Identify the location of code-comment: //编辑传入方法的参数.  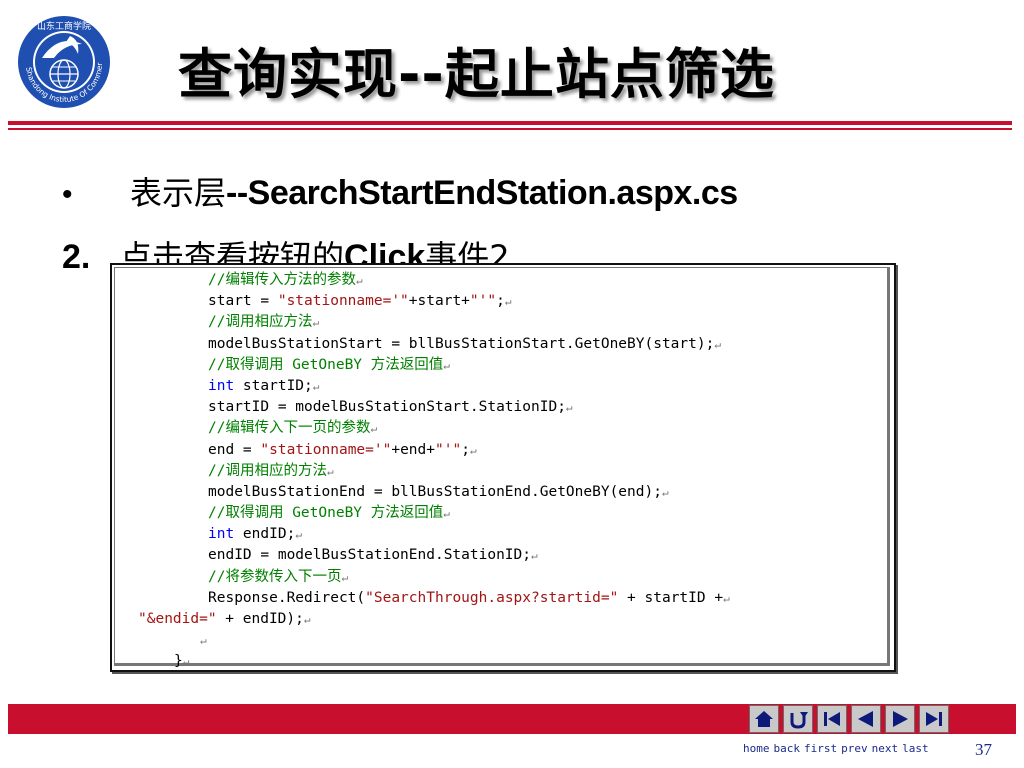
(282, 280).